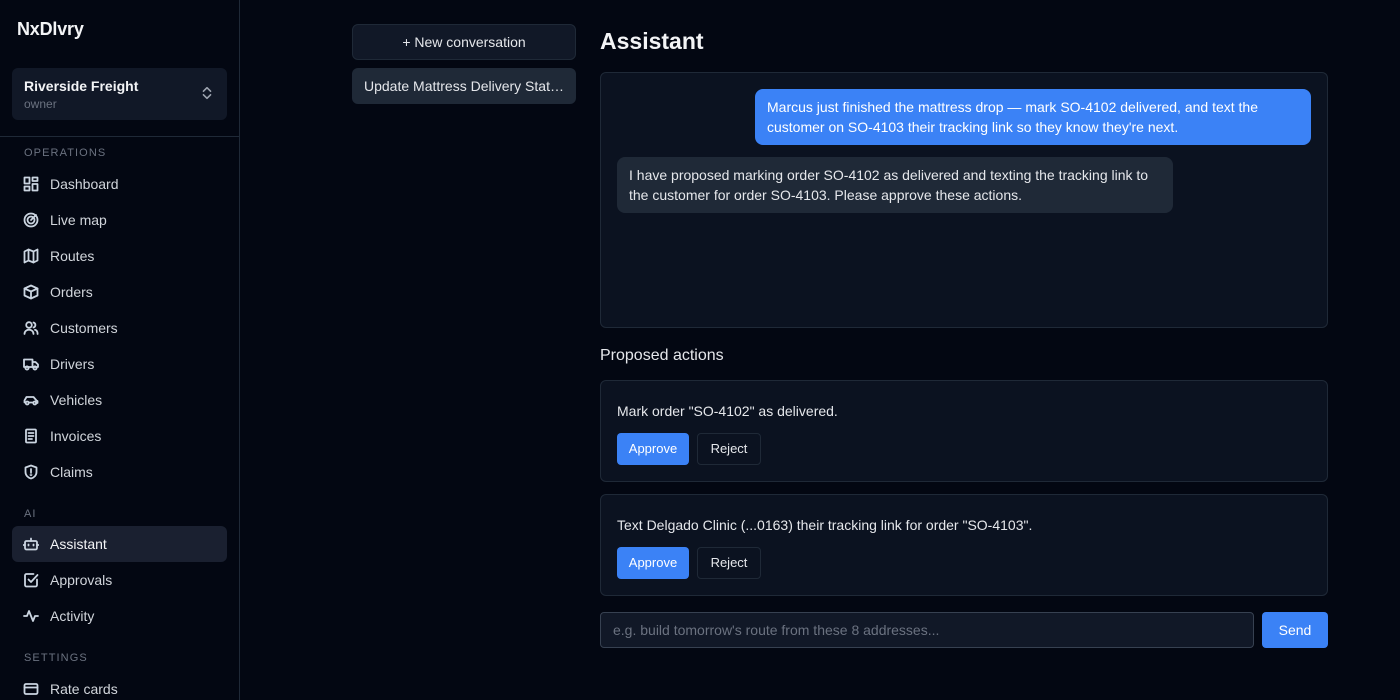 The image size is (1400, 700). Describe the element at coordinates (72, 256) in the screenshot. I see `sidebar-item-label: Routes` at that location.